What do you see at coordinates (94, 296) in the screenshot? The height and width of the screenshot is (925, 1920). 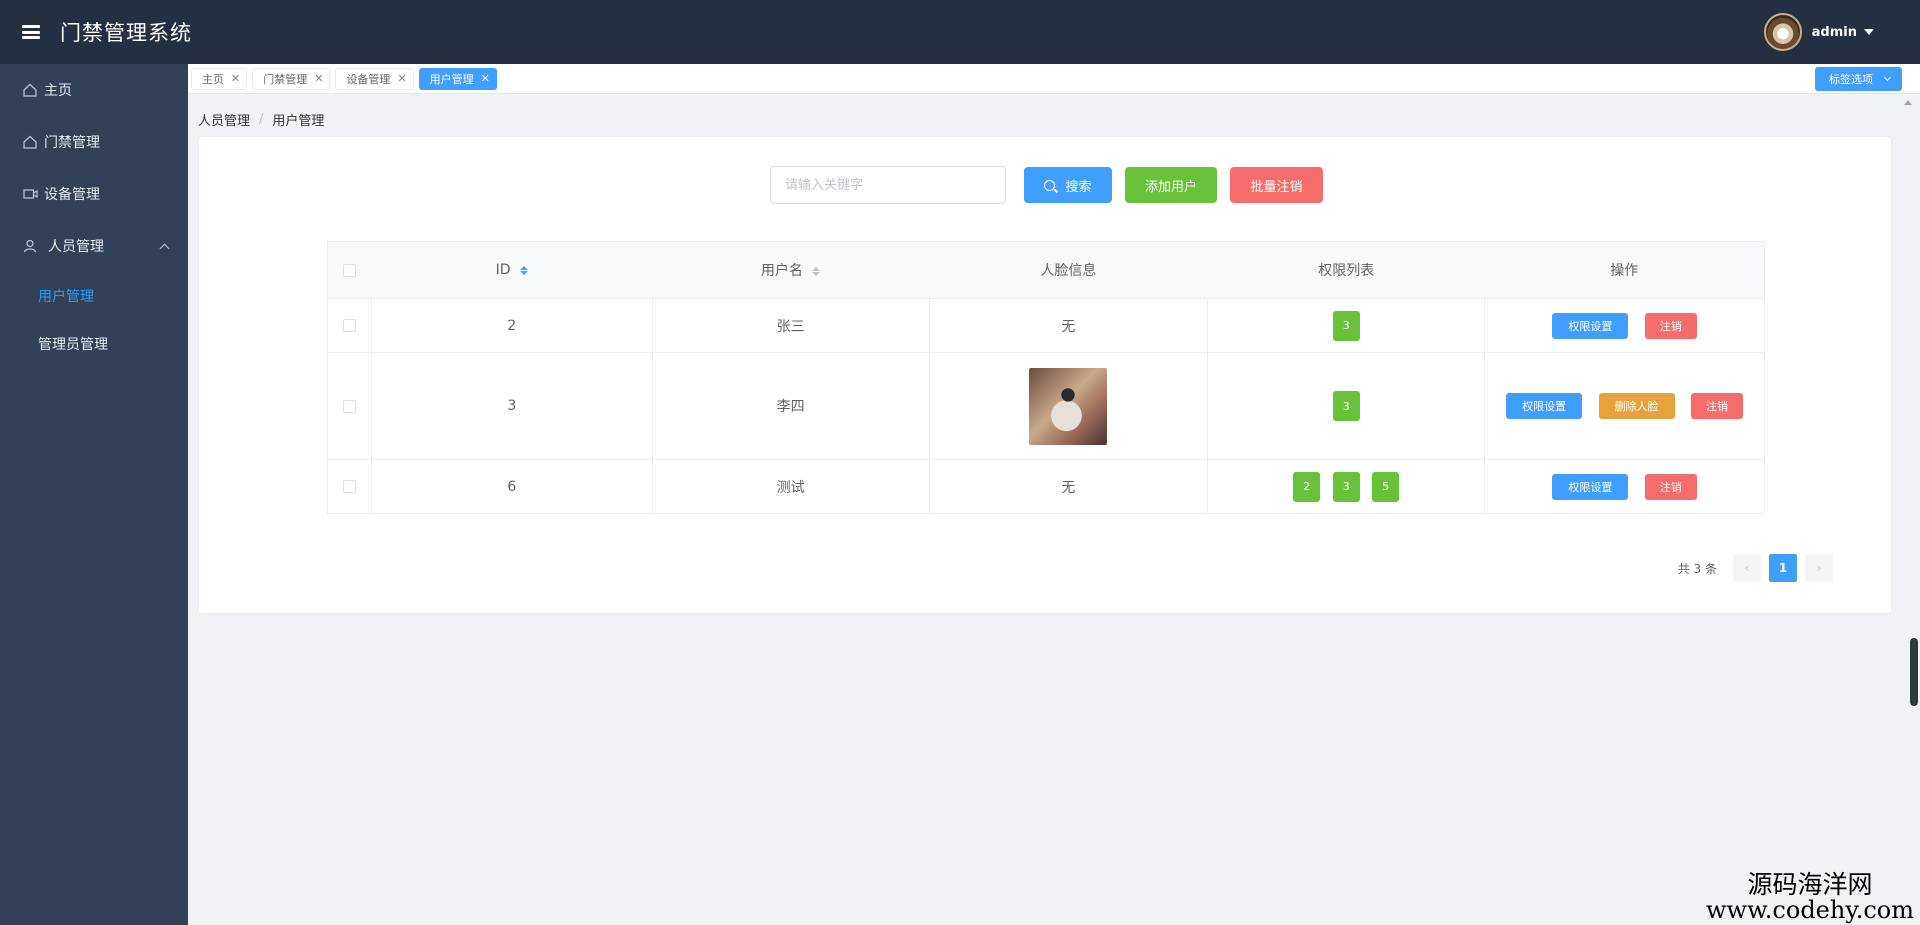 I see `sidebar-item-user-management: 用户管理` at bounding box center [94, 296].